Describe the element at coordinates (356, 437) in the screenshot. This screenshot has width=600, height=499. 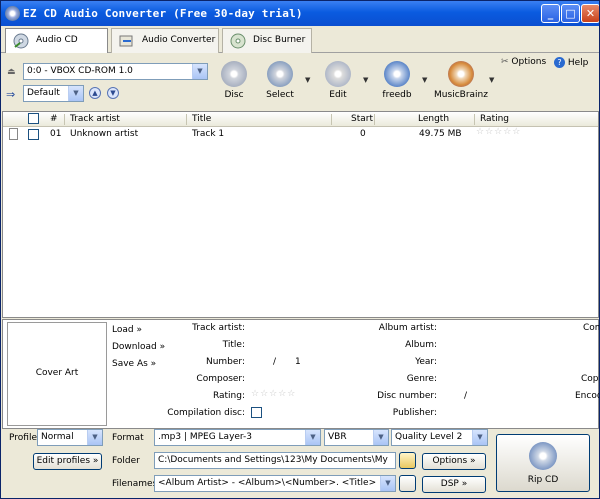
I see `bitrate-mode-select: VBR ▼` at that location.